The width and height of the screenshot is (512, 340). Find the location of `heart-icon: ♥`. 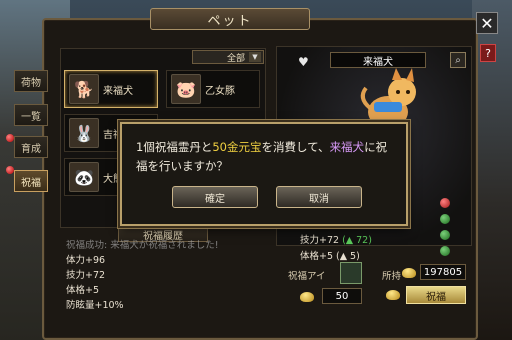

heart-icon: ♥ is located at coordinates (305, 62).